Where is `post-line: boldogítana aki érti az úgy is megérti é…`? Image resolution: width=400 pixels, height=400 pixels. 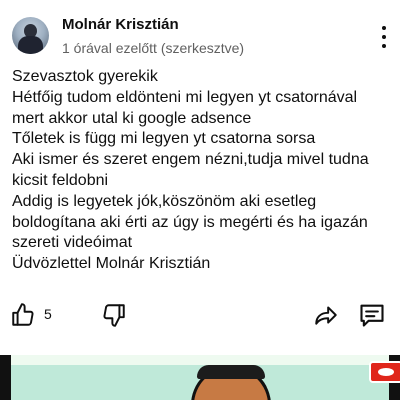
post-line: boldogítana aki érti az úgy is megérti é… is located at coordinates (190, 222).